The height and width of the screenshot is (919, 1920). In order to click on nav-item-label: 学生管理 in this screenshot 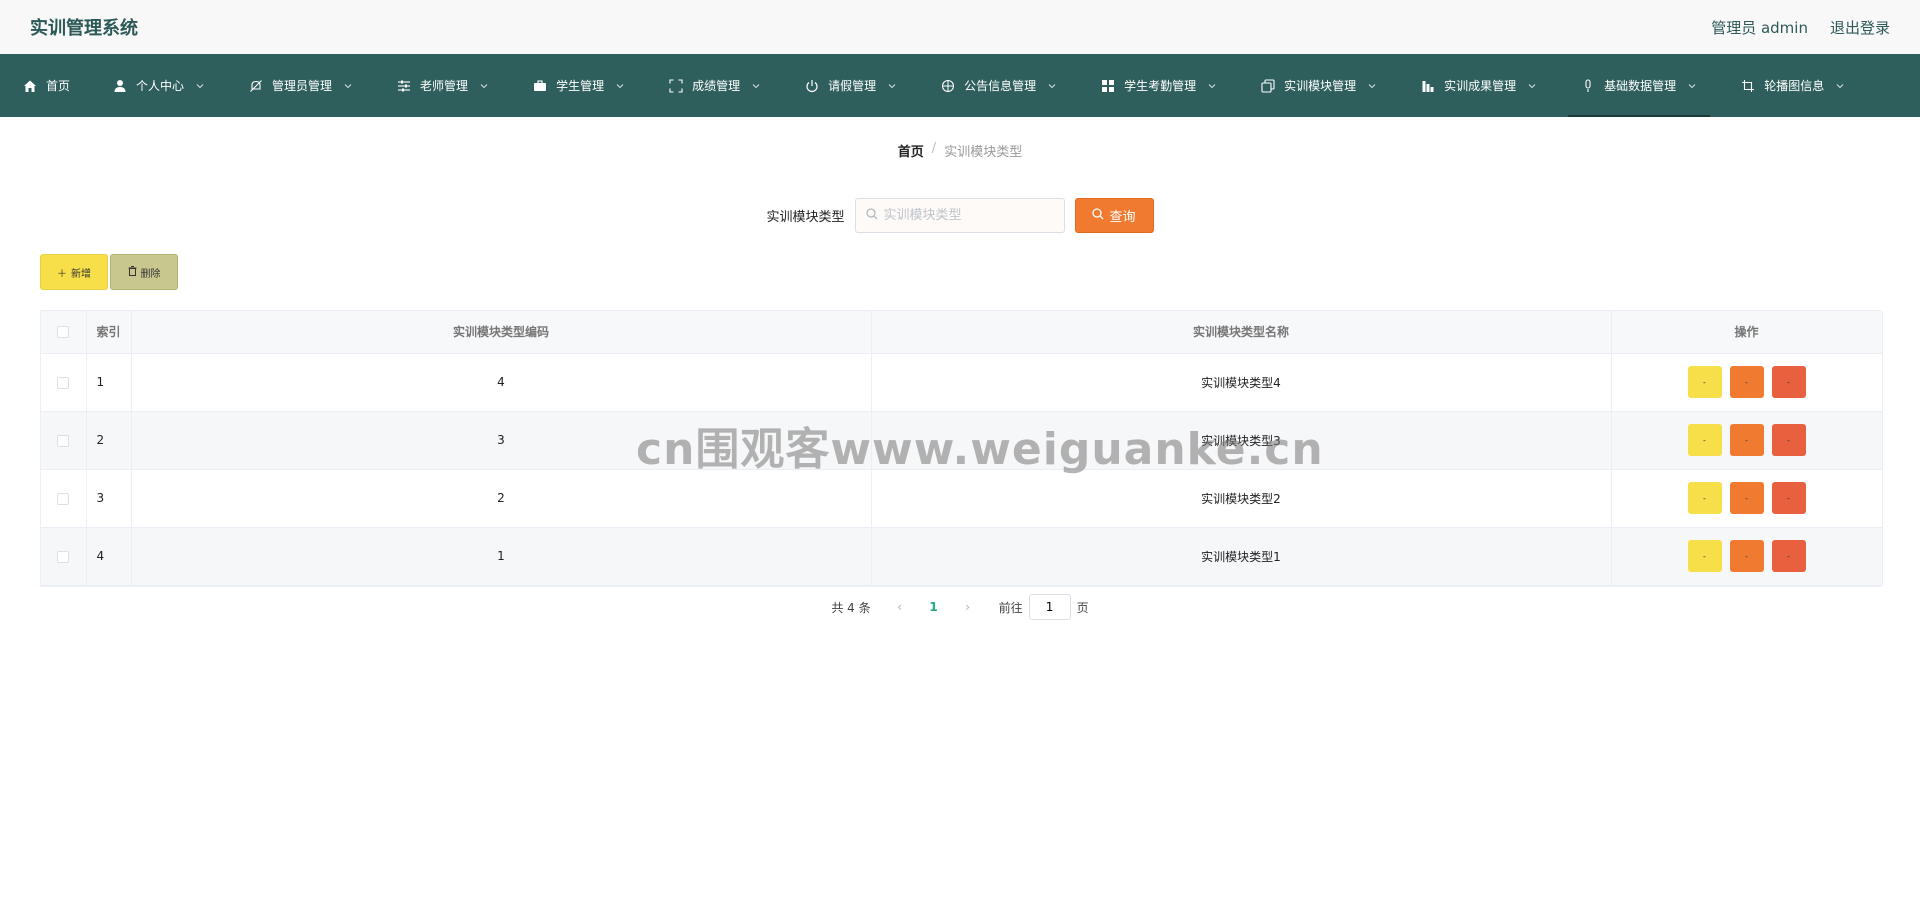, I will do `click(580, 86)`.